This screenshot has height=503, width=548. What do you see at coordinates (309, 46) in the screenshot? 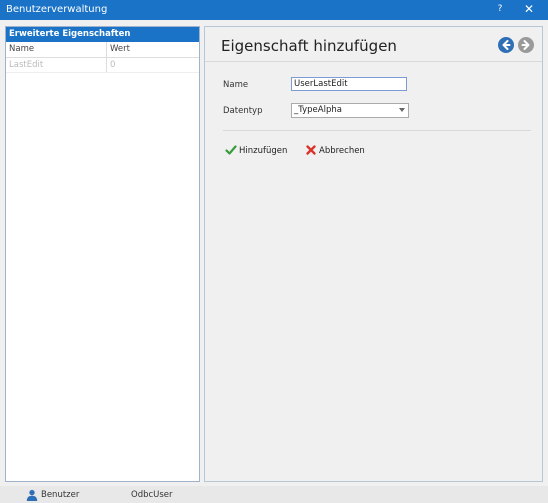
I see `page-title: Eigenschaft hinzufügen` at bounding box center [309, 46].